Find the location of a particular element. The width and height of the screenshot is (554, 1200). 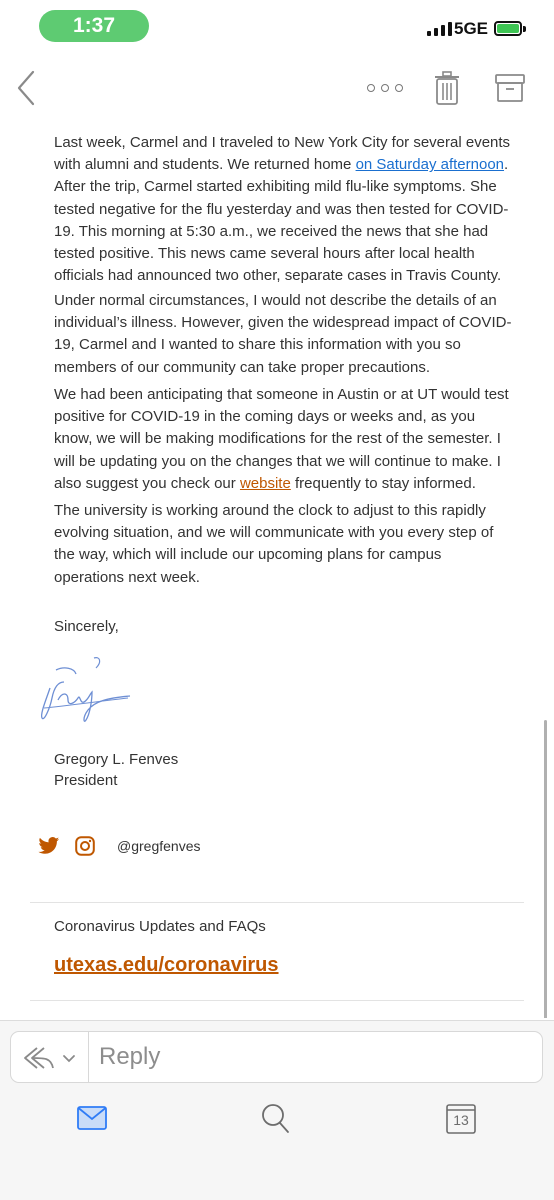

search-icon is located at coordinates (275, 1118).